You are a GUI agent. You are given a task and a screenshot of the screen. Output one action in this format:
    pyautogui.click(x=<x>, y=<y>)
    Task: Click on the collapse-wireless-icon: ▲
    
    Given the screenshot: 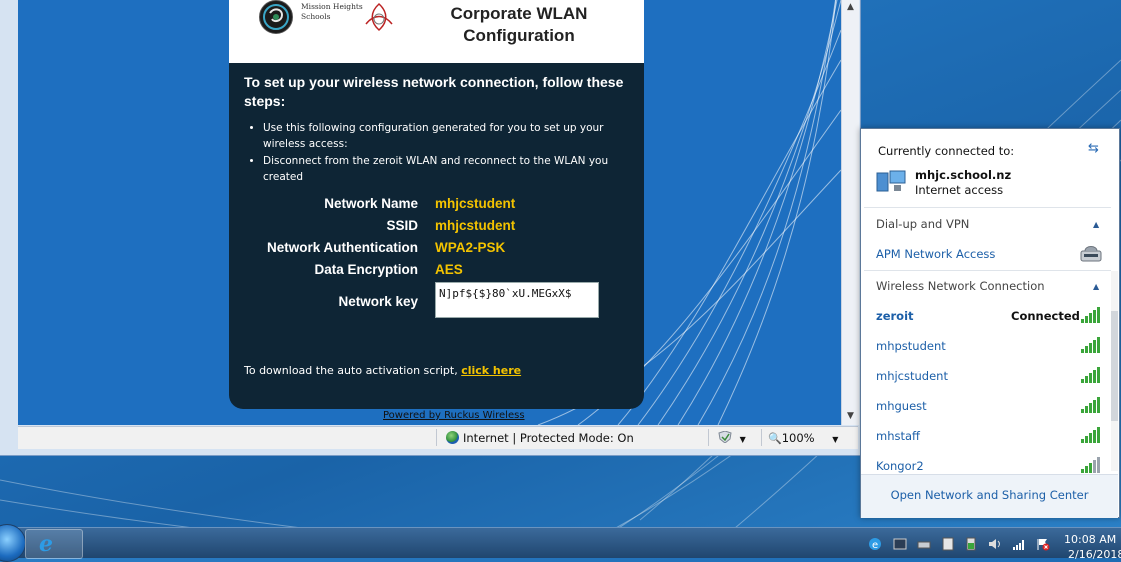 What is the action you would take?
    pyautogui.click(x=1096, y=286)
    